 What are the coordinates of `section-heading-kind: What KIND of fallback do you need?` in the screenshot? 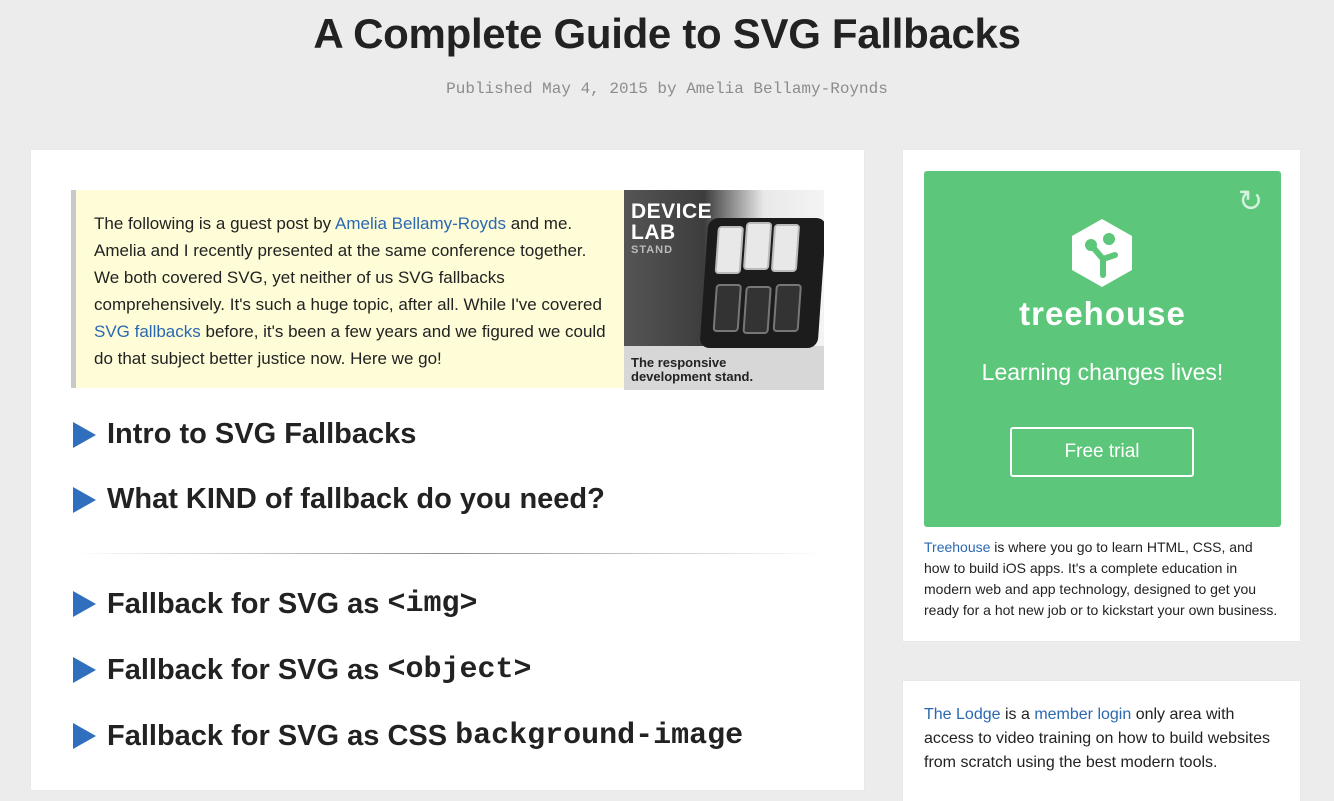 It's located at (339, 499).